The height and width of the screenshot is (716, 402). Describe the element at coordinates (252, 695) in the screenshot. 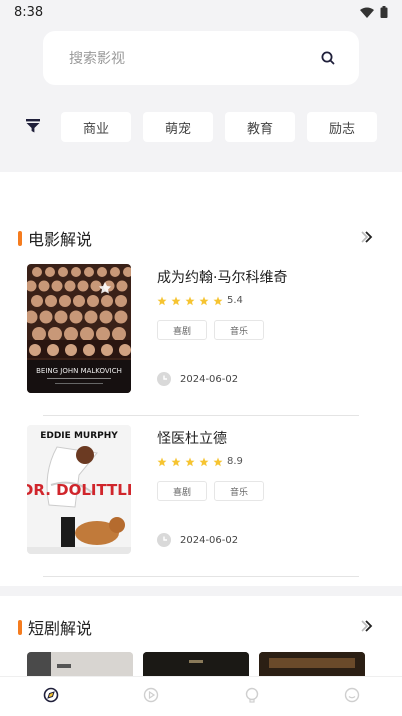

I see `bulb-icon` at that location.